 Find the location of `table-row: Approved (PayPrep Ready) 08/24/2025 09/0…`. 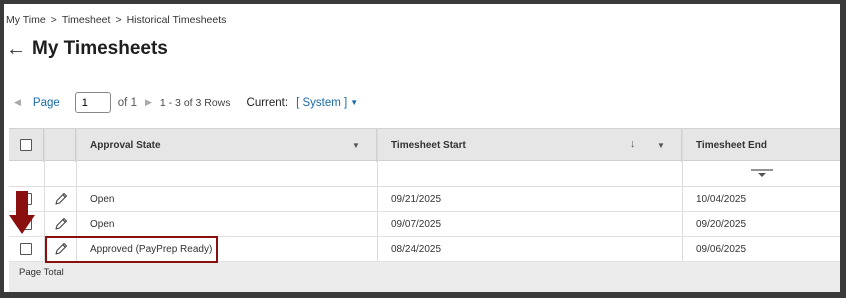

table-row: Approved (PayPrep Ready) 08/24/2025 09/0… is located at coordinates (424, 249).